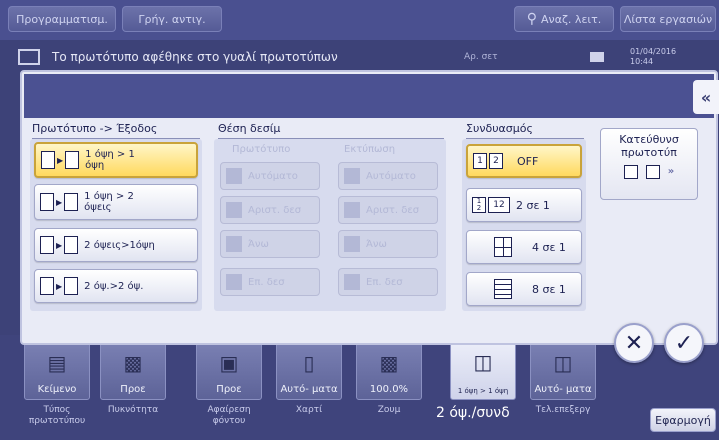 This screenshot has width=719, height=440. What do you see at coordinates (370, 149) in the screenshot?
I see `binding-output-header: Εκτύπωση` at bounding box center [370, 149].